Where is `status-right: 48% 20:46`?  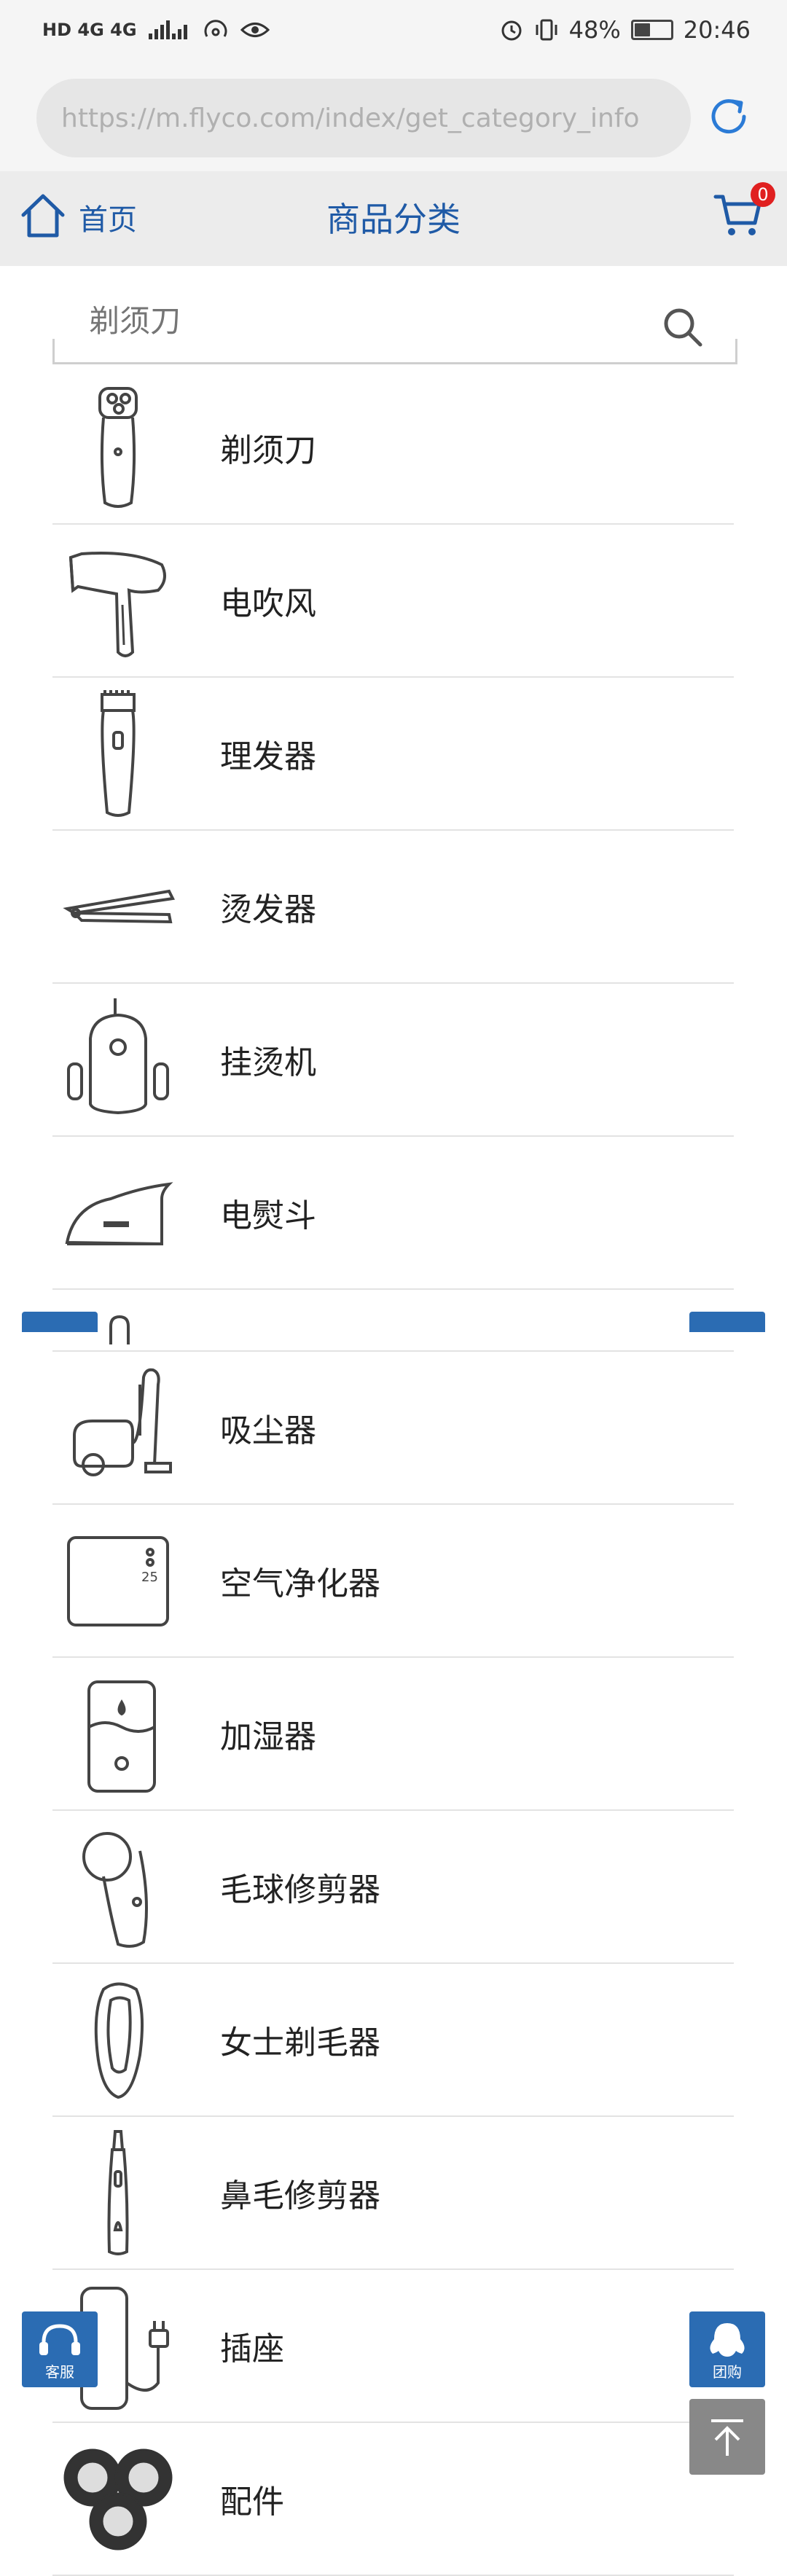 status-right: 48% 20:46 is located at coordinates (625, 30).